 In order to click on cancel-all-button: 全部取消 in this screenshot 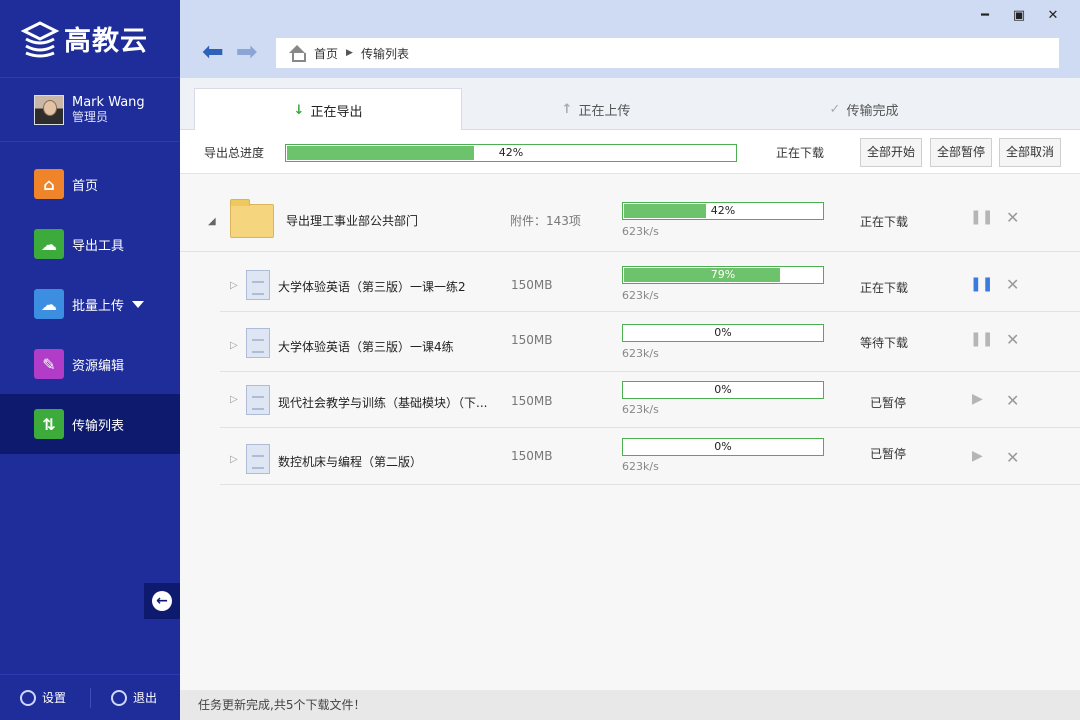, I will do `click(1030, 152)`.